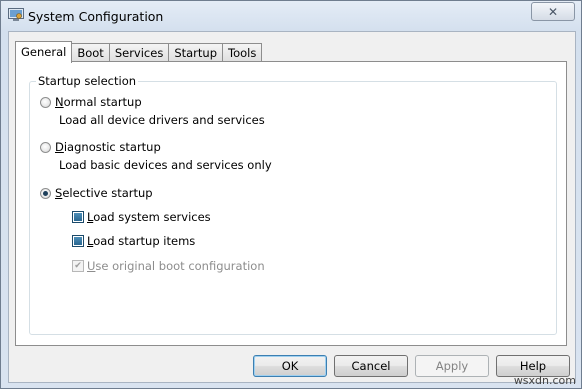 This screenshot has height=389, width=582. I want to click on diagnostic-startup-label: Diagnostic startup, so click(108, 147).